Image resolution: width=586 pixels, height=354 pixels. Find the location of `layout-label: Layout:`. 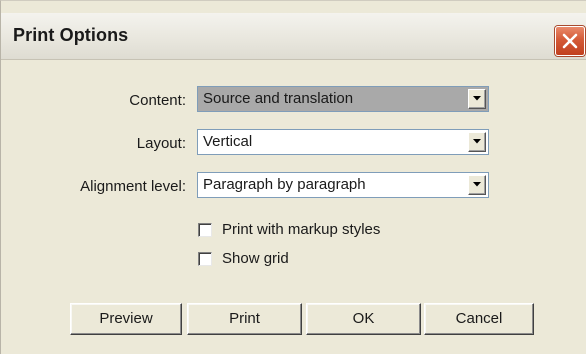

layout-label: Layout: is located at coordinates (161, 143).